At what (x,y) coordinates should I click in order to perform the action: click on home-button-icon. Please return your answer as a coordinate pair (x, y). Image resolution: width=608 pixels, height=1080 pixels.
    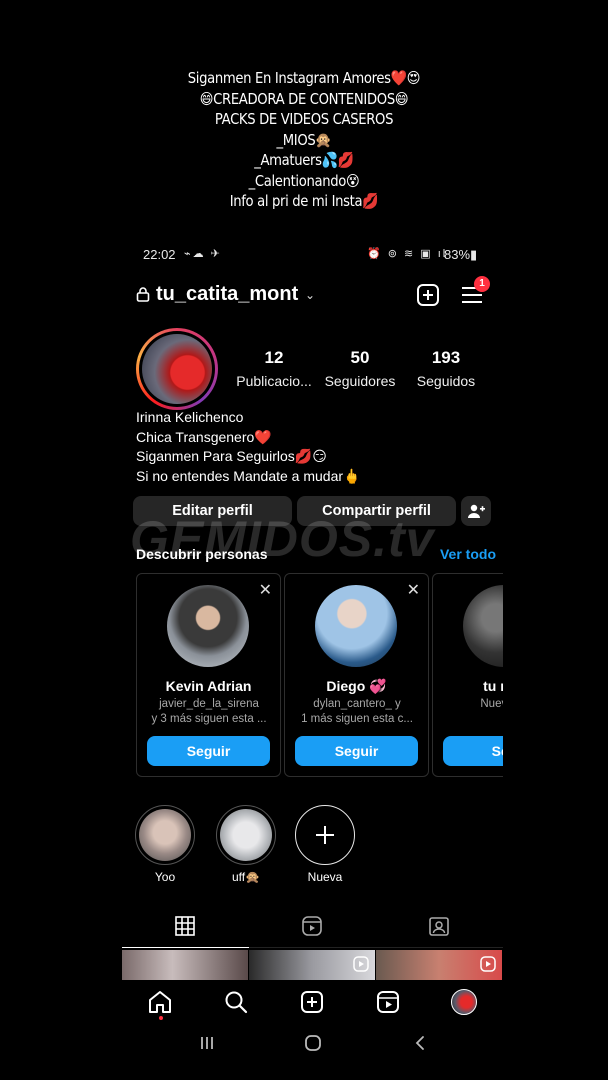
    Looking at the image, I should click on (313, 1043).